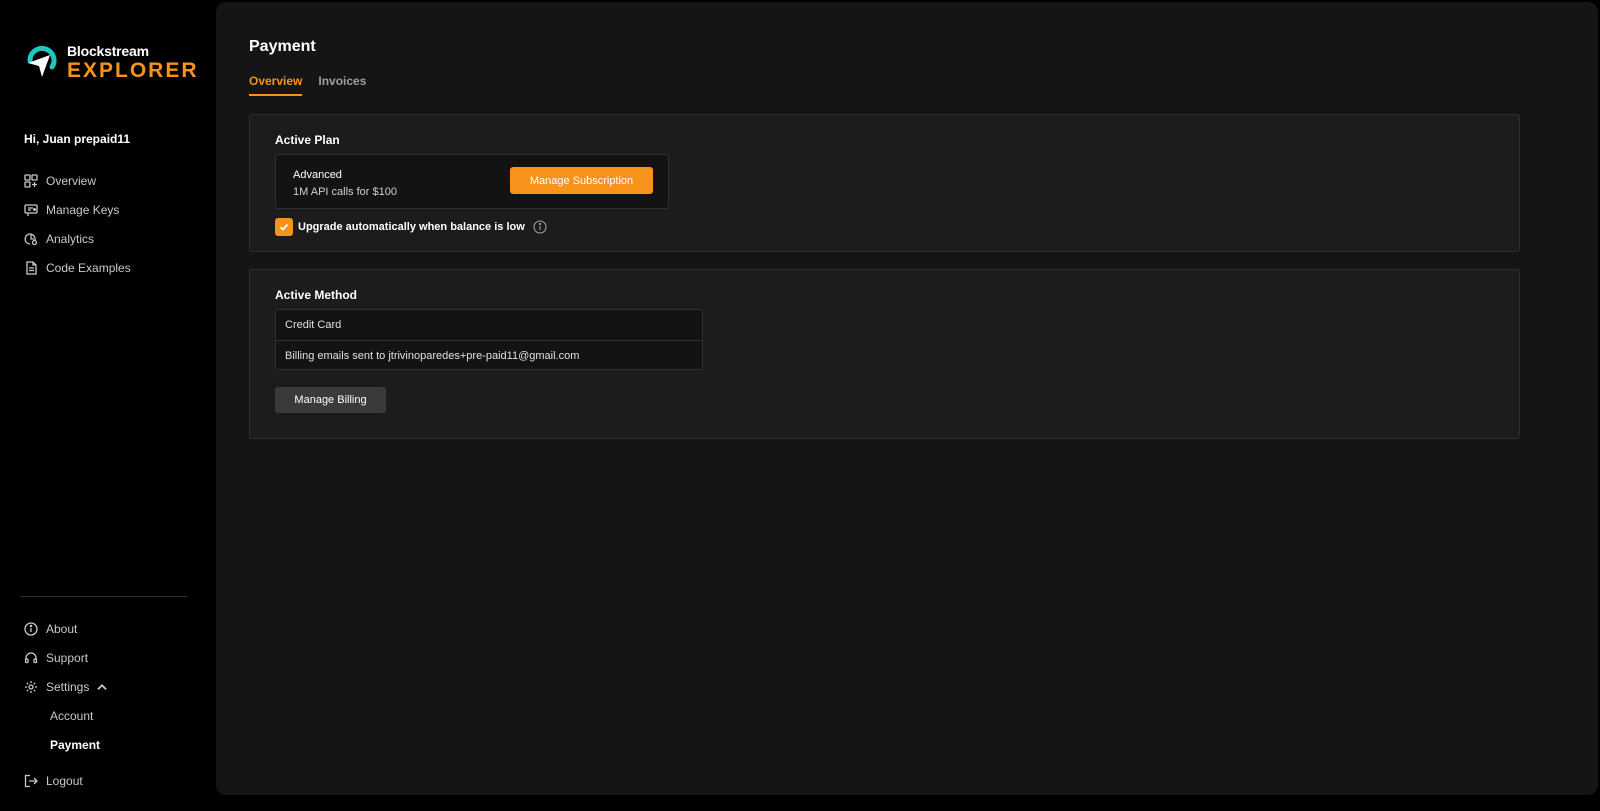 This screenshot has height=811, width=1600. What do you see at coordinates (109, 744) in the screenshot?
I see `sidebar-subitem-payment: Payment` at bounding box center [109, 744].